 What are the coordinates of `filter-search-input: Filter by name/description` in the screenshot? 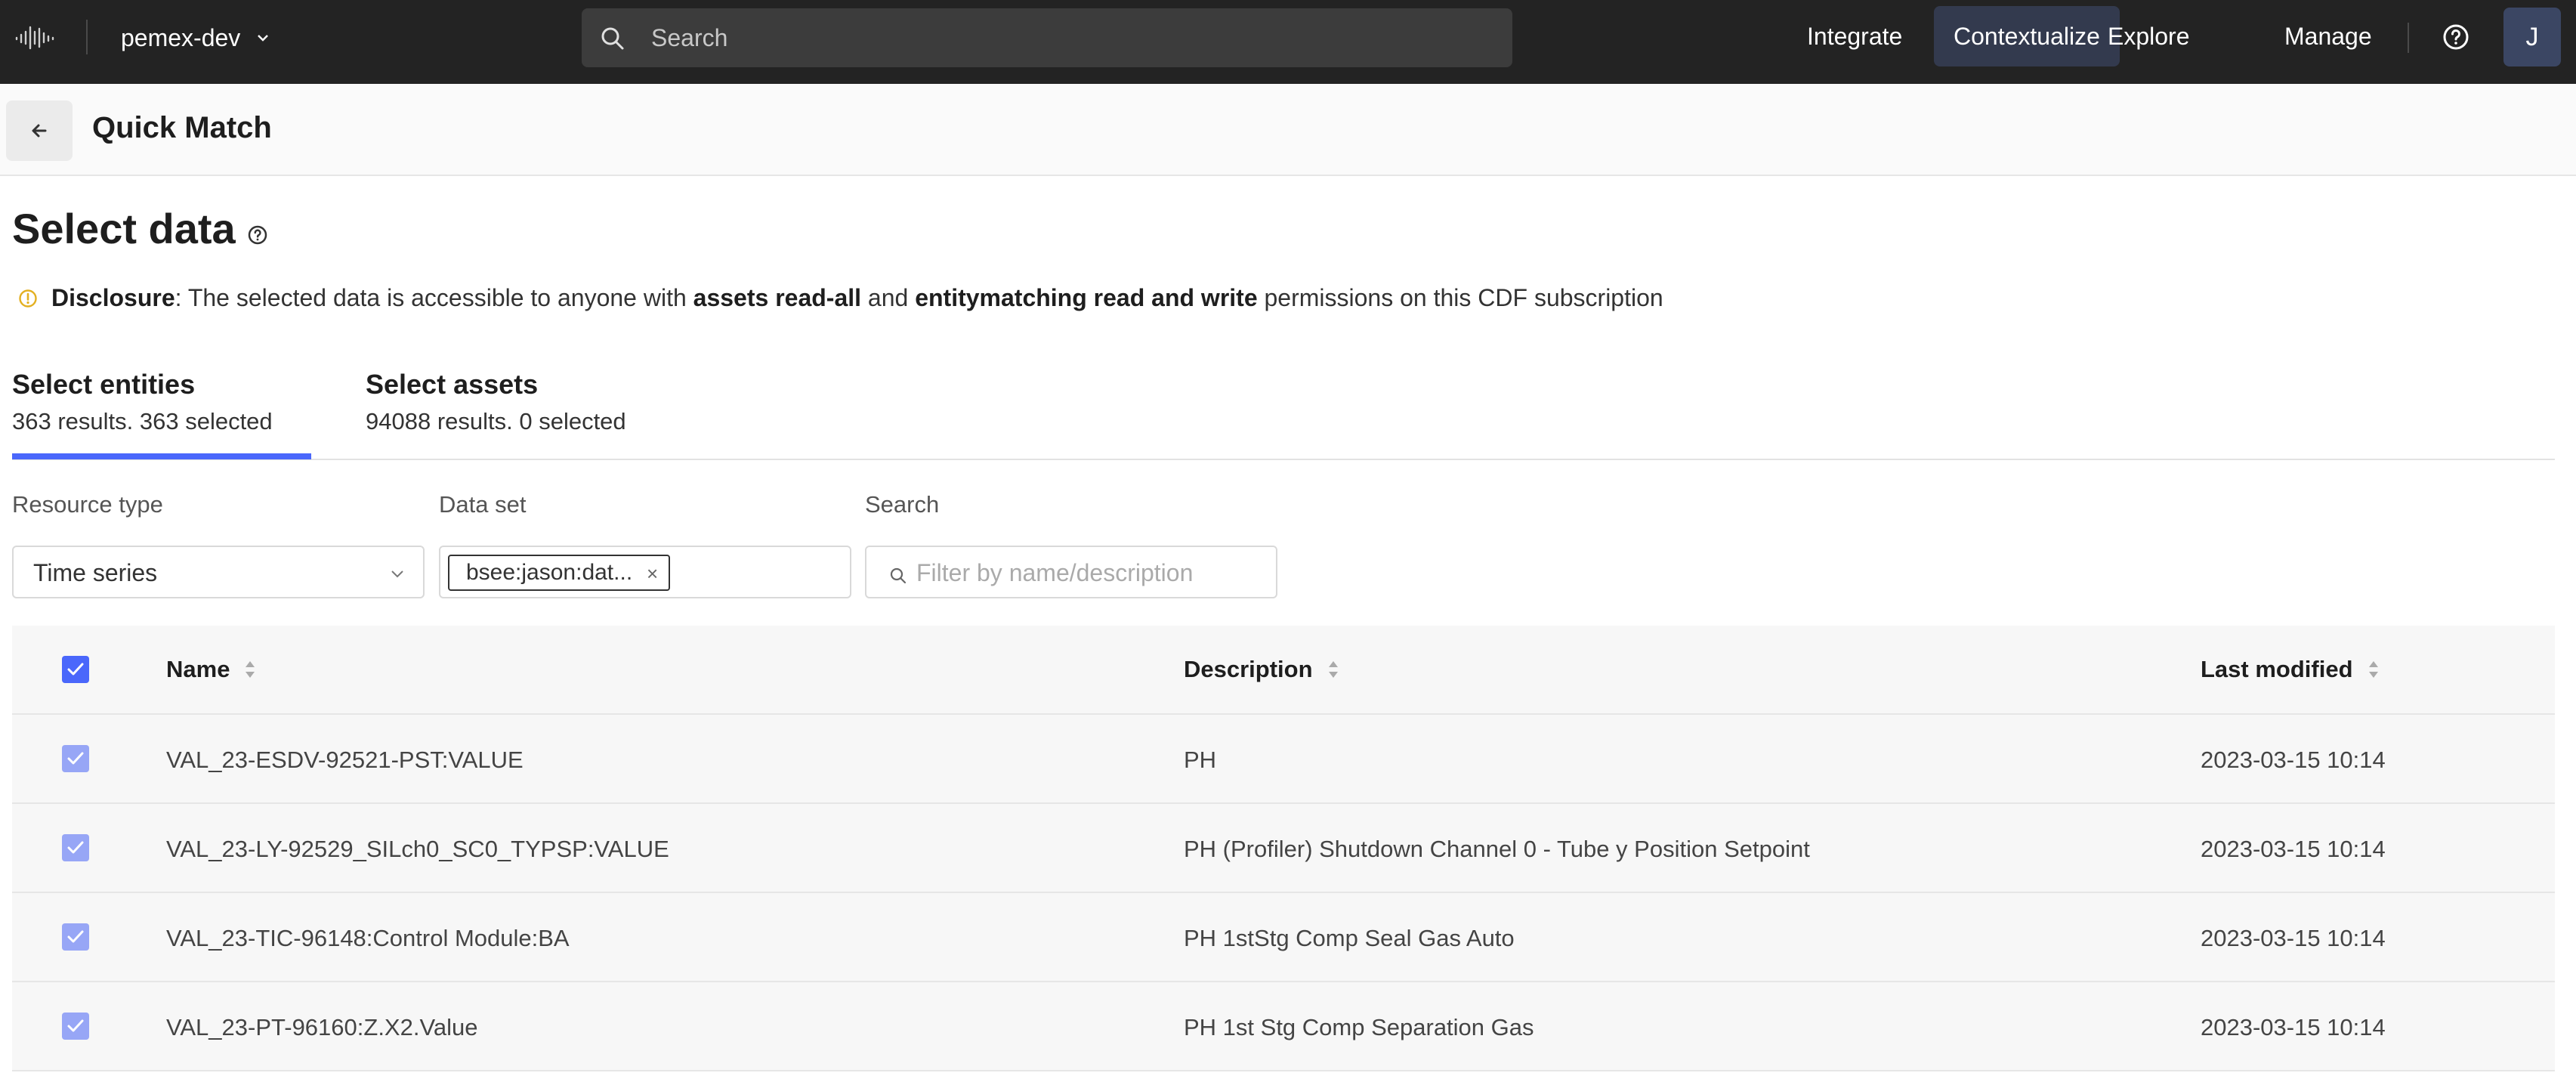 It's located at (1071, 572).